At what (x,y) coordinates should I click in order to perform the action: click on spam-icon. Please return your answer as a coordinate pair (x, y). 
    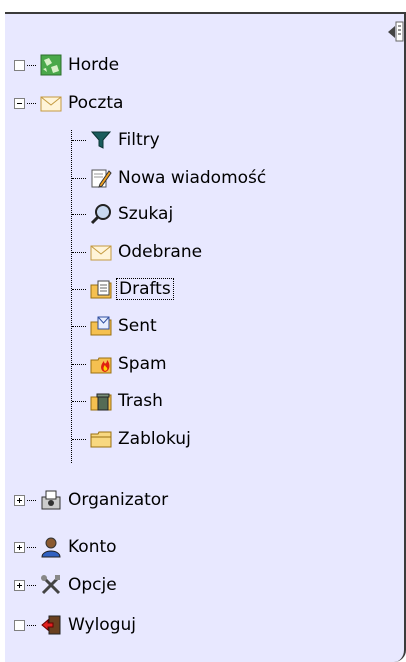
    Looking at the image, I should click on (101, 365).